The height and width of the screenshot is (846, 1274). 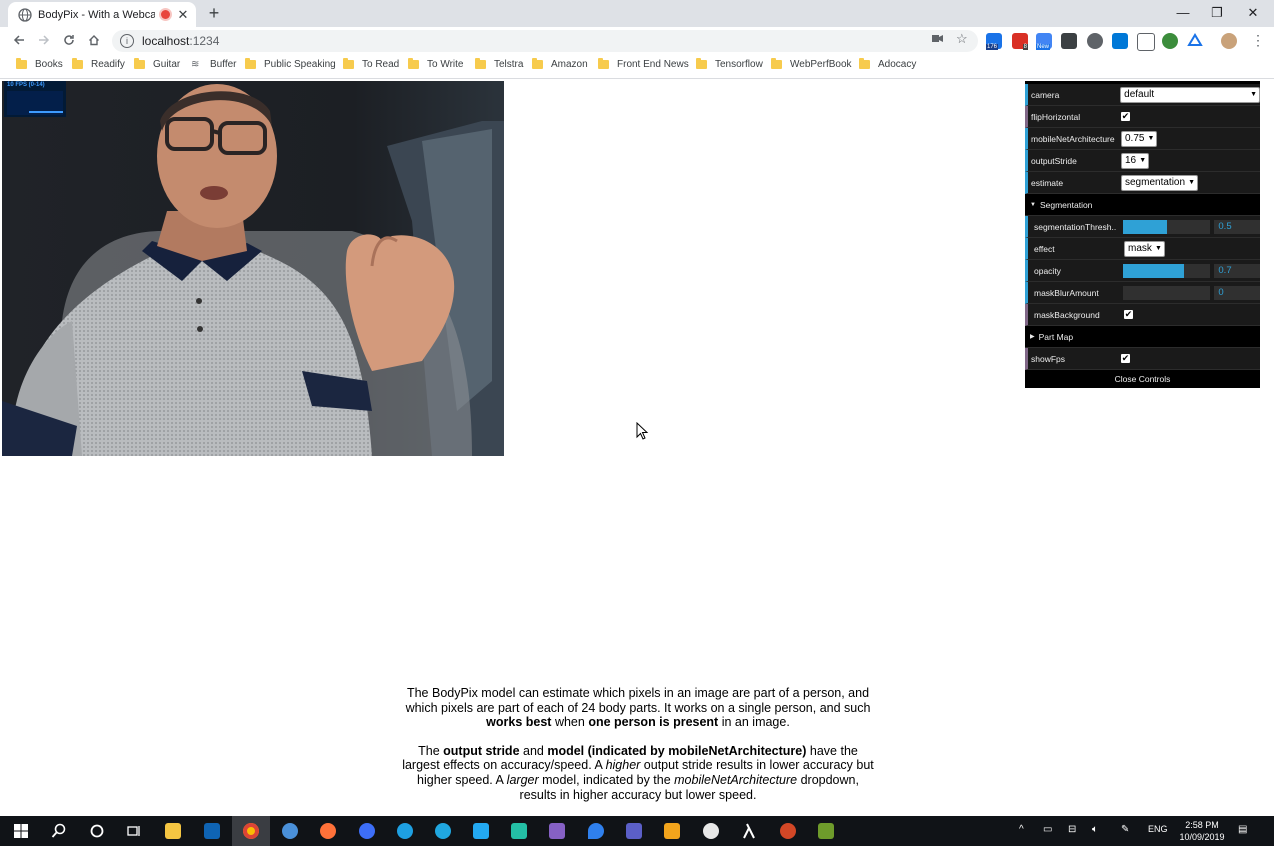 I want to click on home-button, so click(x=94, y=41).